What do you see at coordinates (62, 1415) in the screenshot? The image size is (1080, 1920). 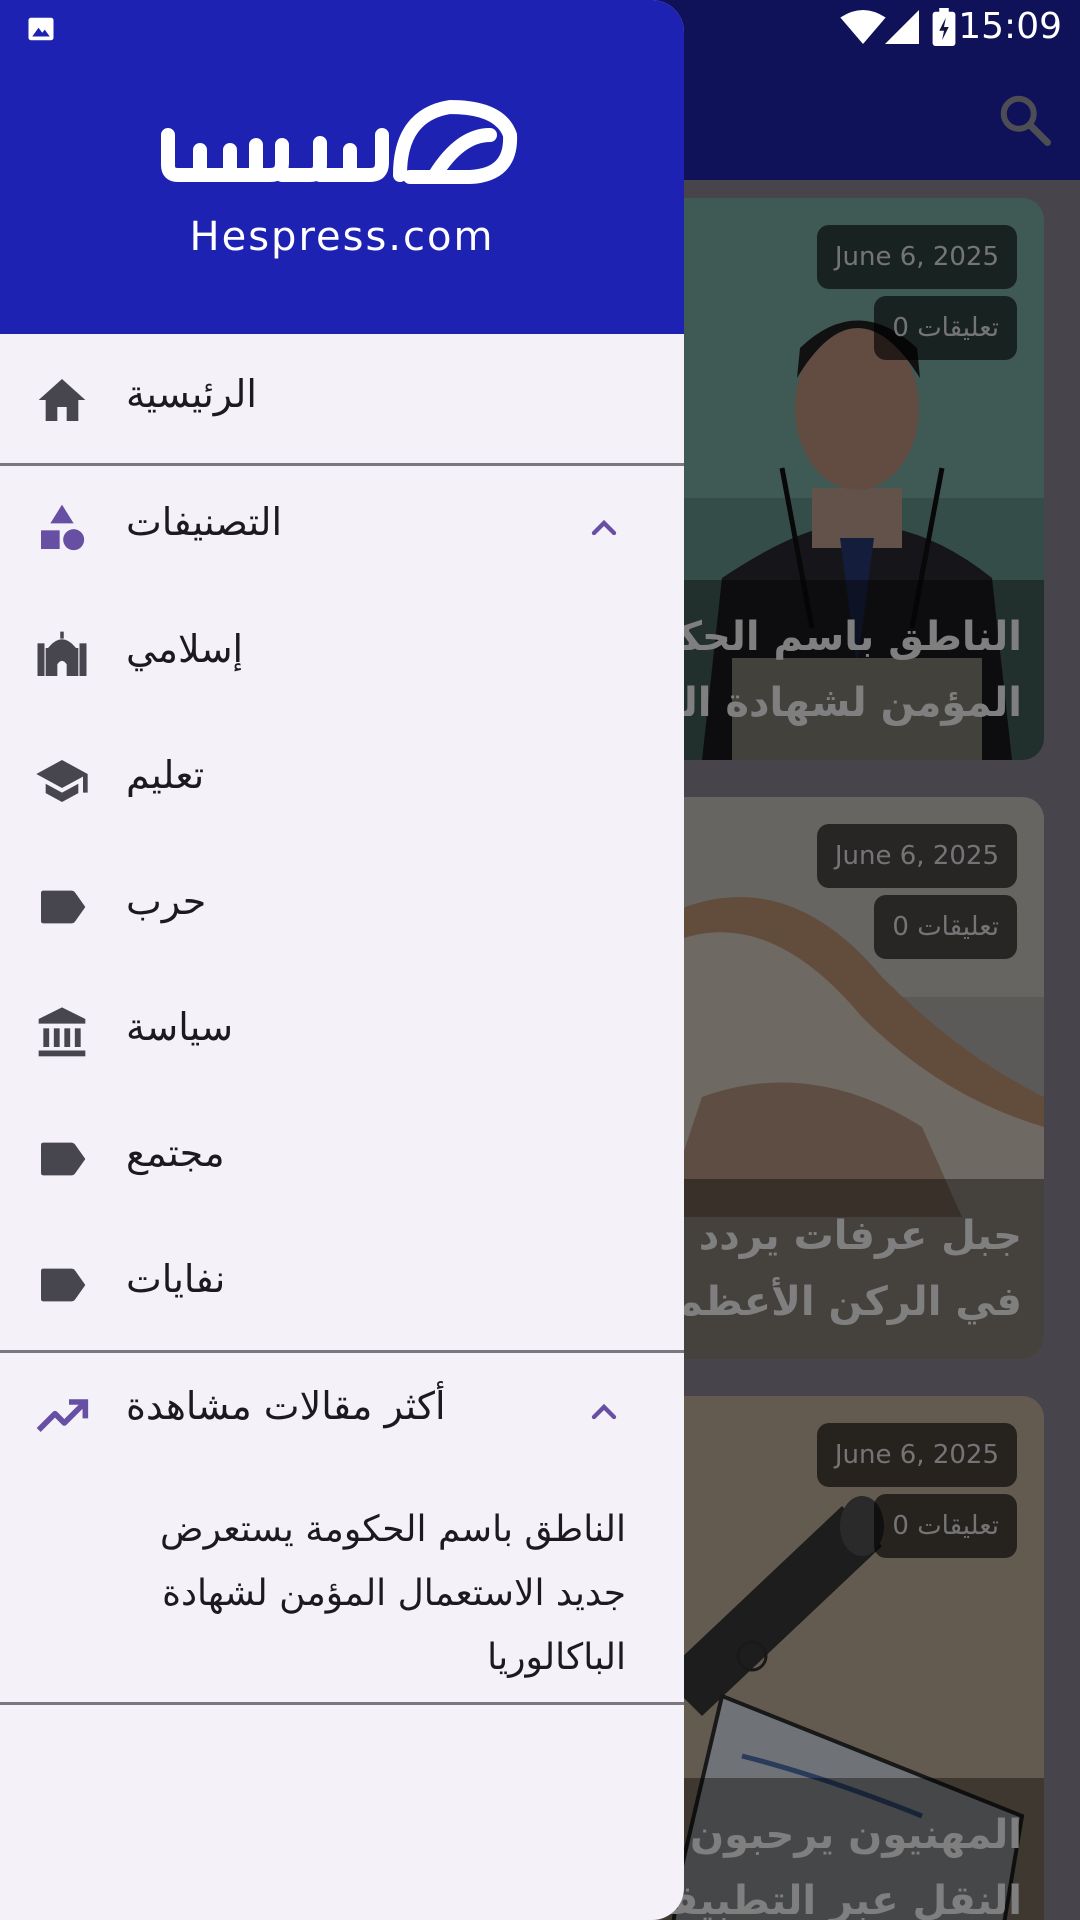 I see `trending-up-icon` at bounding box center [62, 1415].